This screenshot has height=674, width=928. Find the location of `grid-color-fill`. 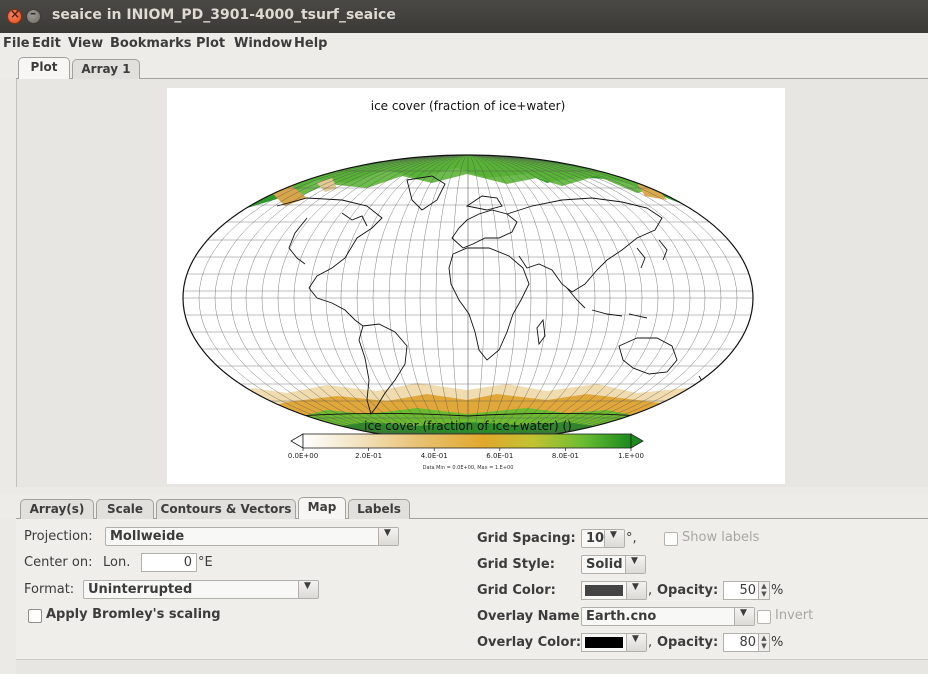

grid-color-fill is located at coordinates (604, 590).